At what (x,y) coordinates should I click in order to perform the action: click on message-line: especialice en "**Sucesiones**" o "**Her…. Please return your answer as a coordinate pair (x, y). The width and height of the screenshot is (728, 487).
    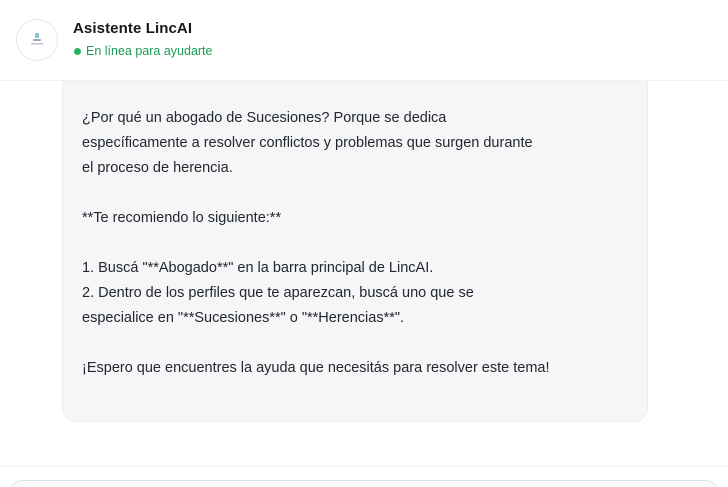
    Looking at the image, I should click on (243, 318).